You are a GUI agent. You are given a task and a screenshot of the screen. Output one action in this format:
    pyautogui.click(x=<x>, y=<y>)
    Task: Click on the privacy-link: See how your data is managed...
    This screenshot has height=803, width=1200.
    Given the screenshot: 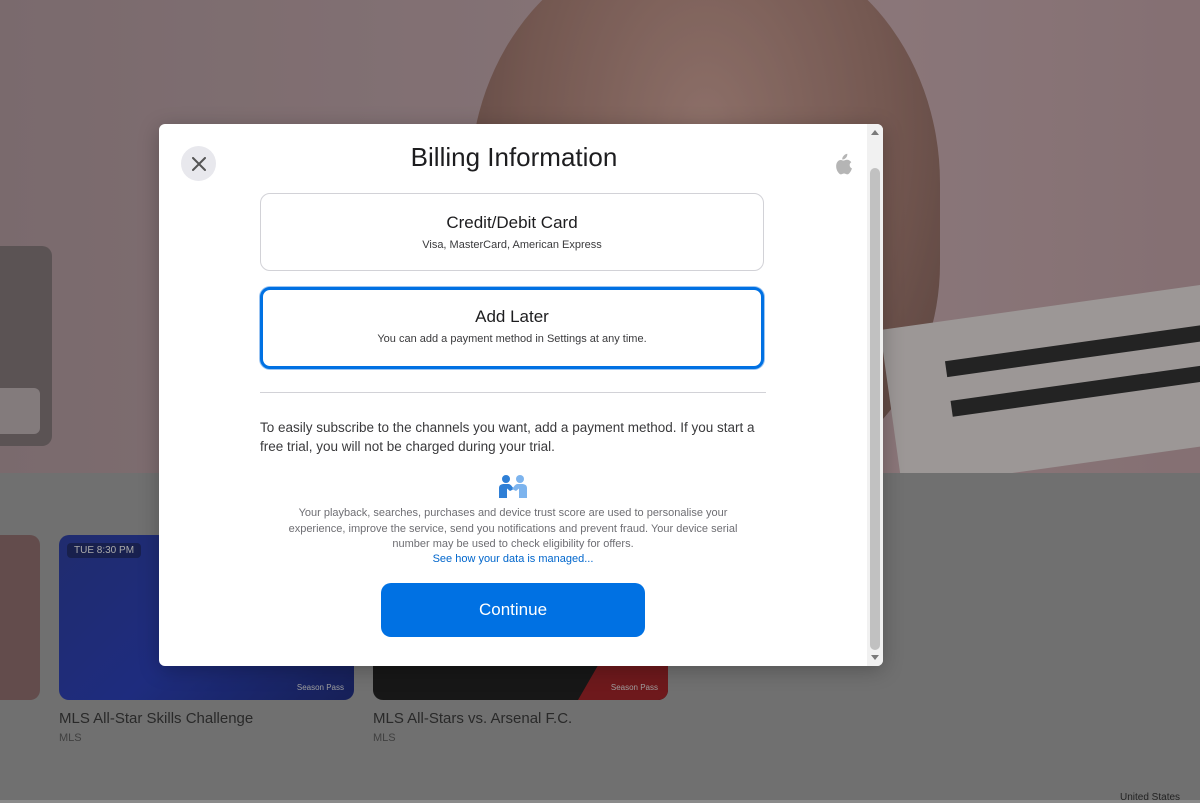 What is the action you would take?
    pyautogui.click(x=513, y=559)
    